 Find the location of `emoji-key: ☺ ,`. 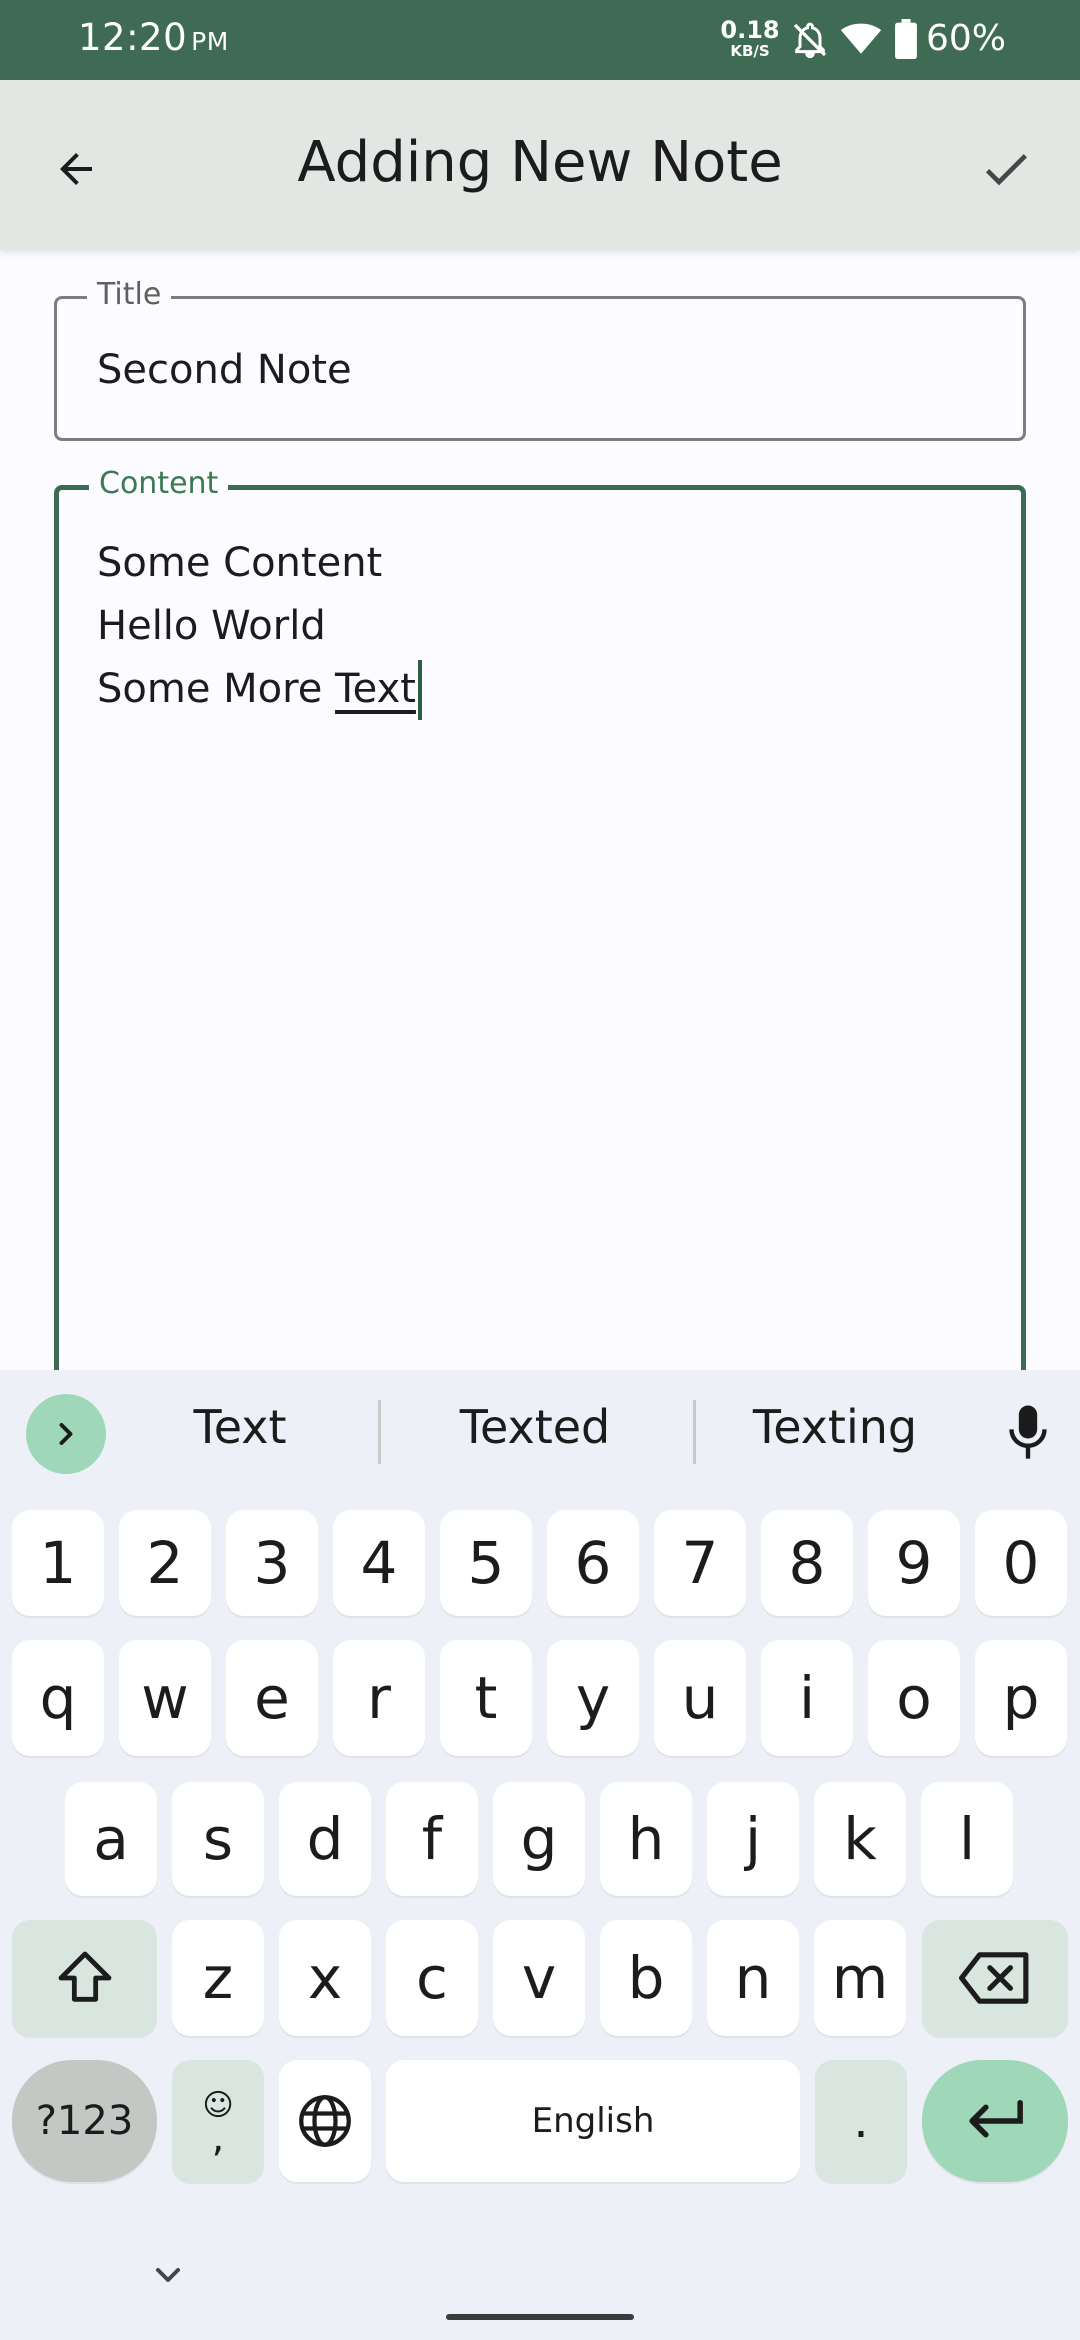

emoji-key: ☺ , is located at coordinates (218, 2121).